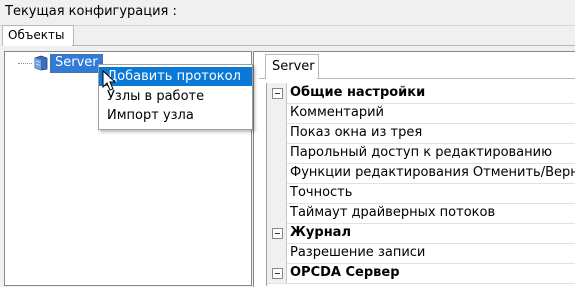 The width and height of the screenshot is (575, 287). I want to click on property-label: Таймаут драйверных потоков, so click(393, 212).